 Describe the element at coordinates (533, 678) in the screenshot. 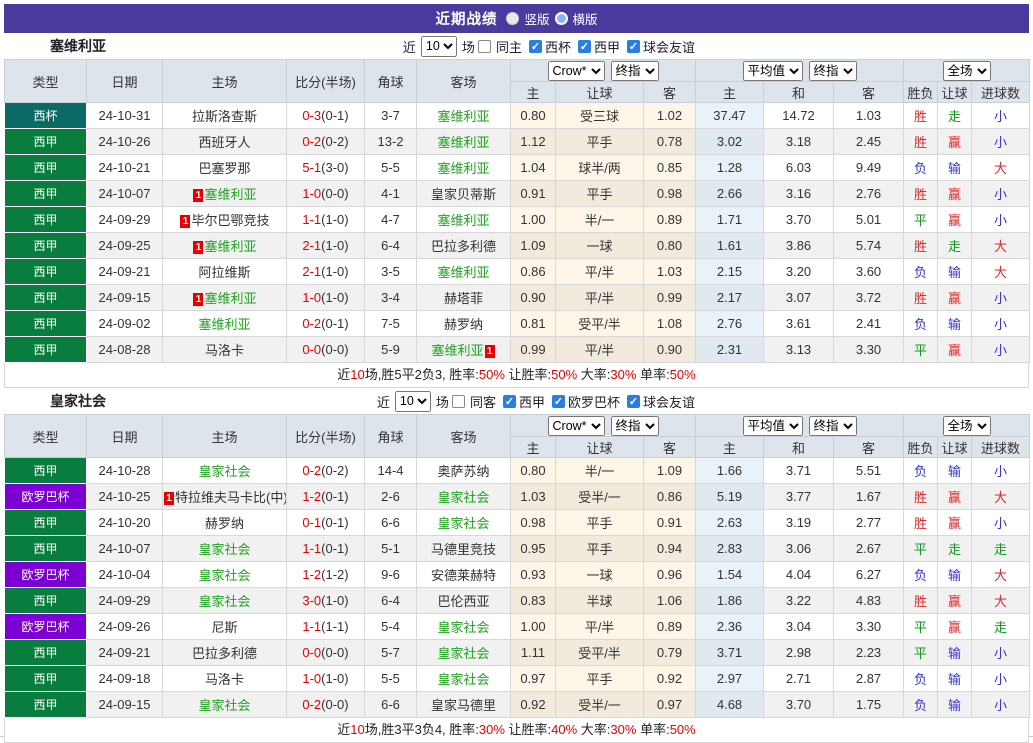

I see `odds-home-cell: 0.97` at that location.